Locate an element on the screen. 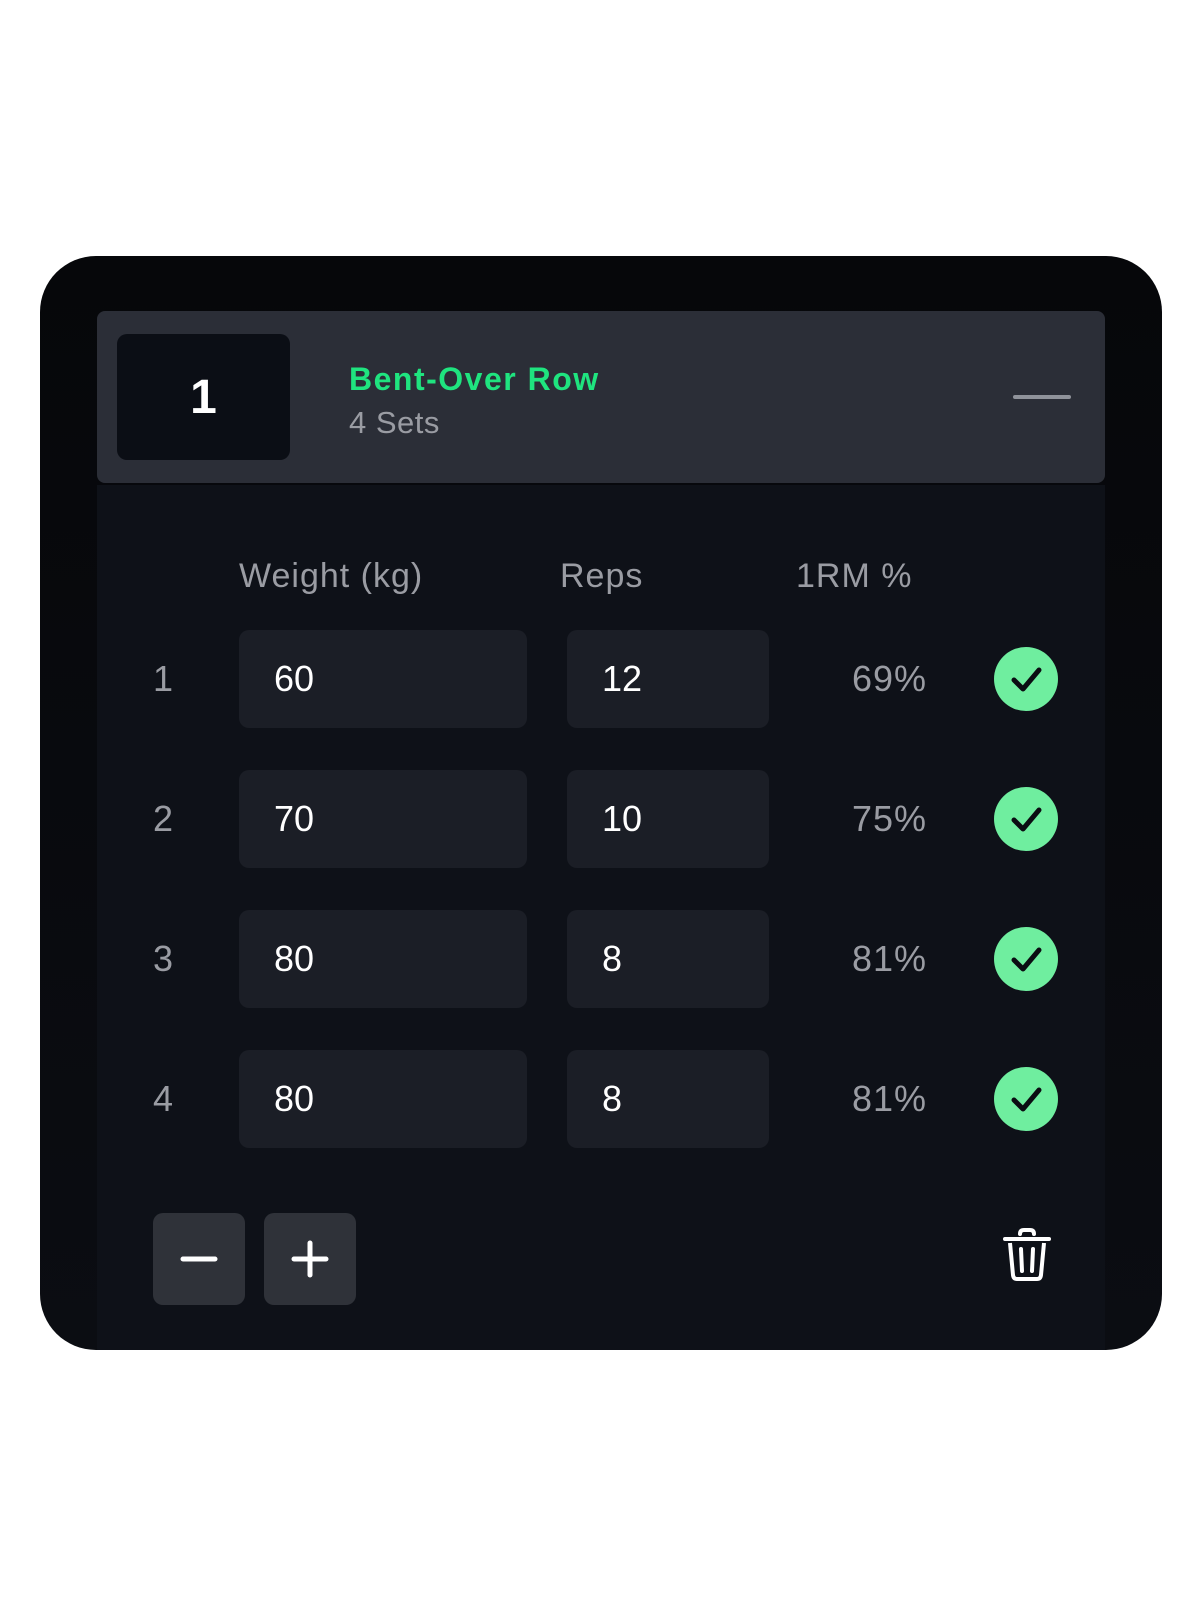 This screenshot has width=1200, height=1600. set-row: 3 80 8 81% is located at coordinates (601, 959).